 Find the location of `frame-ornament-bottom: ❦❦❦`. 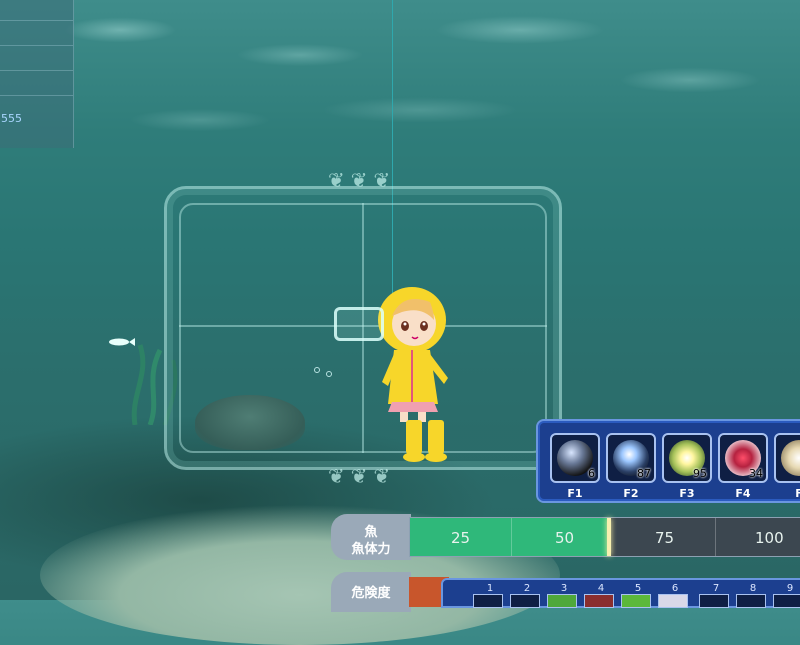

frame-ornament-bottom: ❦❦❦ is located at coordinates (362, 476).